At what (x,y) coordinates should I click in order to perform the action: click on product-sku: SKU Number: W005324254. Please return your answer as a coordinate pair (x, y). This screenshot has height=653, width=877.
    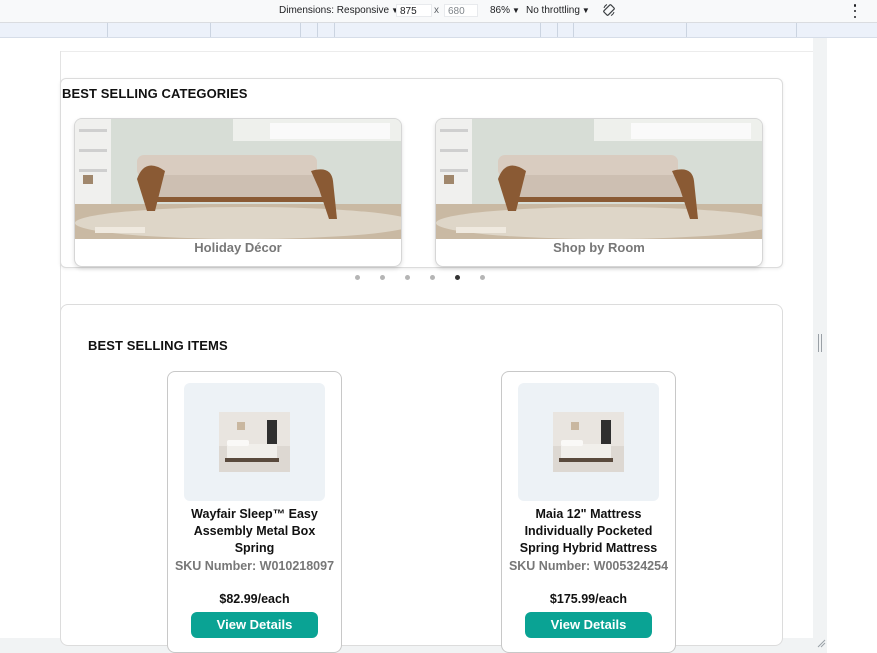
    Looking at the image, I should click on (588, 566).